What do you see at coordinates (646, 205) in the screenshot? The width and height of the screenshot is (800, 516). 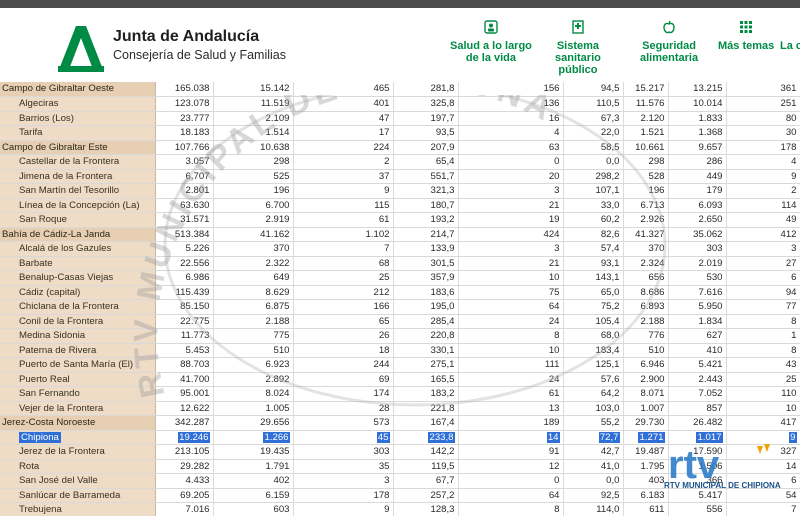 I see `value-cell: 6.713` at bounding box center [646, 205].